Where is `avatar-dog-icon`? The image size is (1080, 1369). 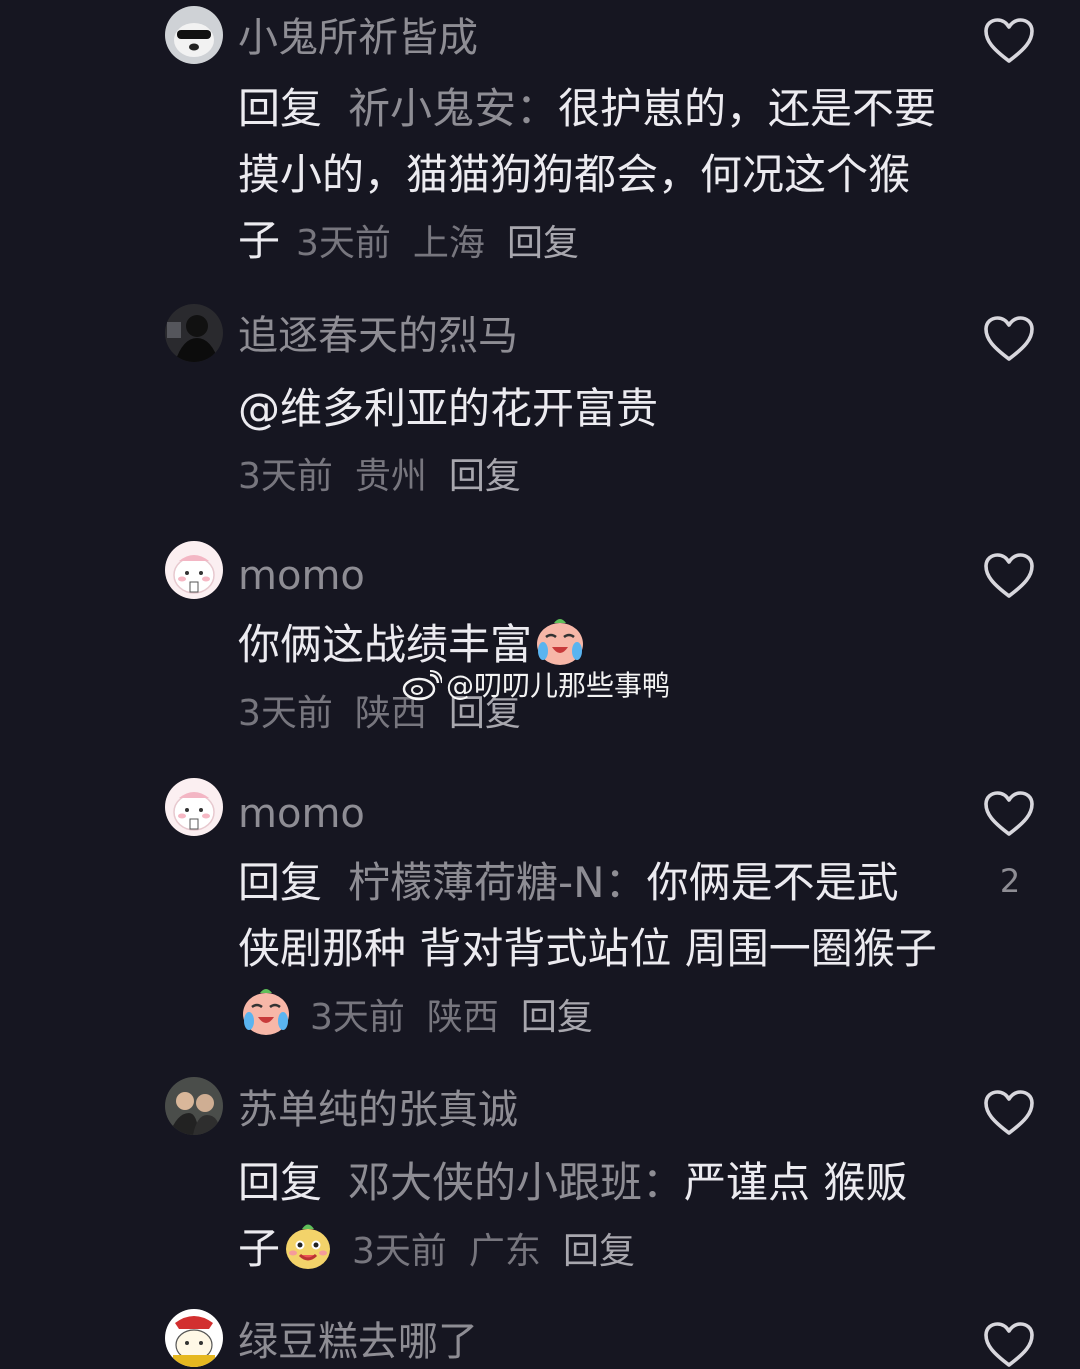 avatar-dog-icon is located at coordinates (194, 35).